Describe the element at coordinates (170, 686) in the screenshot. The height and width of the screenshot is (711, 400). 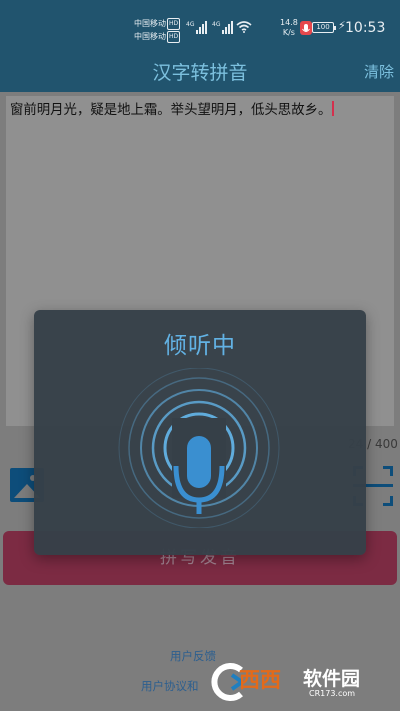
I see `agreement-link: 用户协议和` at that location.